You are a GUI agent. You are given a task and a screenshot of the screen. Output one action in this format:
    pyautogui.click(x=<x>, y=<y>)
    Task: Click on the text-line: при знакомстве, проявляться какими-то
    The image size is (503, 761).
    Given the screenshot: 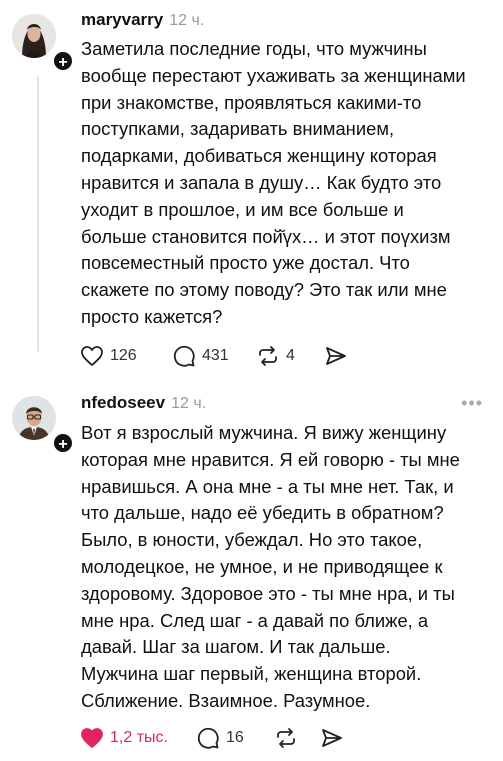 What is the action you would take?
    pyautogui.click(x=251, y=102)
    